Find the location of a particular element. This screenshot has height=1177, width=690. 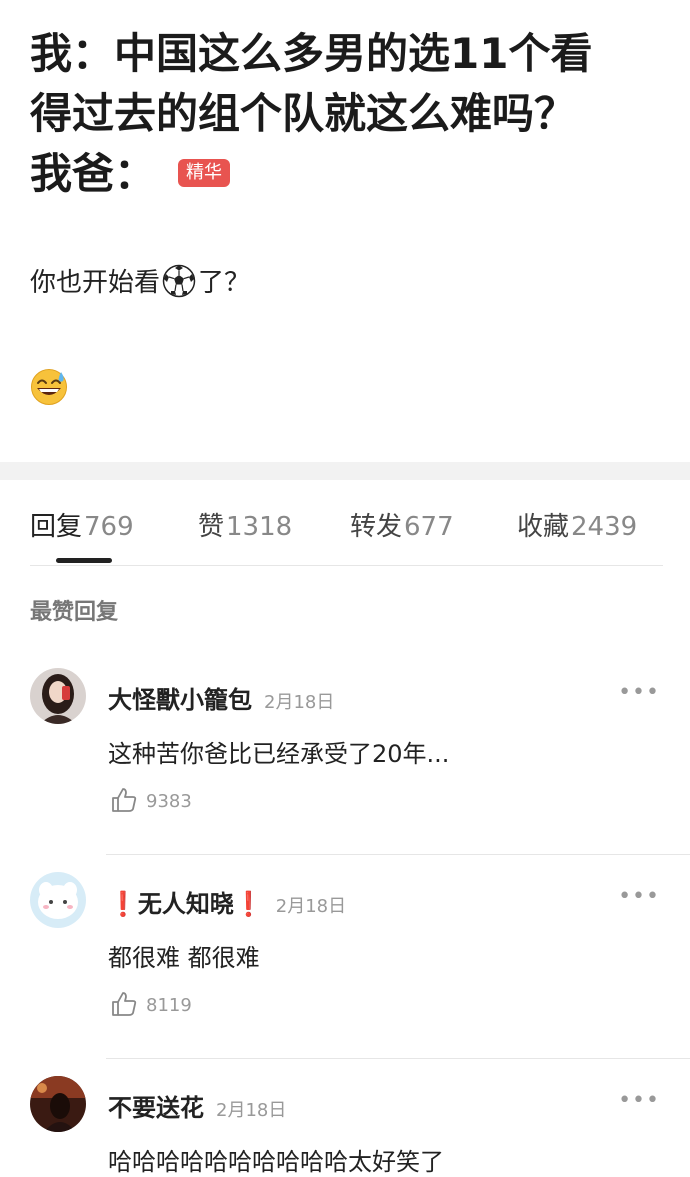

post-body-text-before: 你也开始看 is located at coordinates (95, 283).